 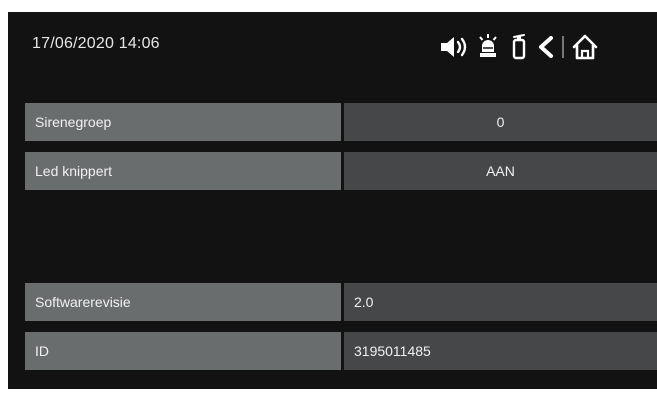 What do you see at coordinates (488, 47) in the screenshot?
I see `alarm-beacon-icon` at bounding box center [488, 47].